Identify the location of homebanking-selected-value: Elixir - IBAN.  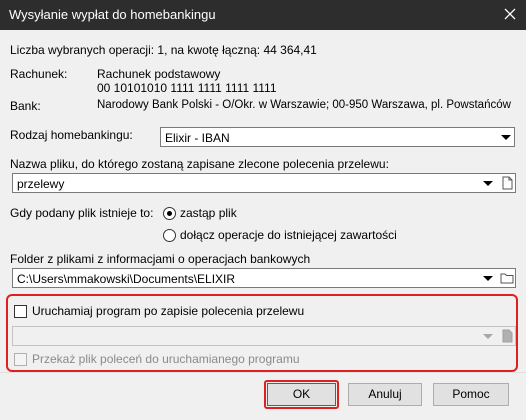
(197, 138).